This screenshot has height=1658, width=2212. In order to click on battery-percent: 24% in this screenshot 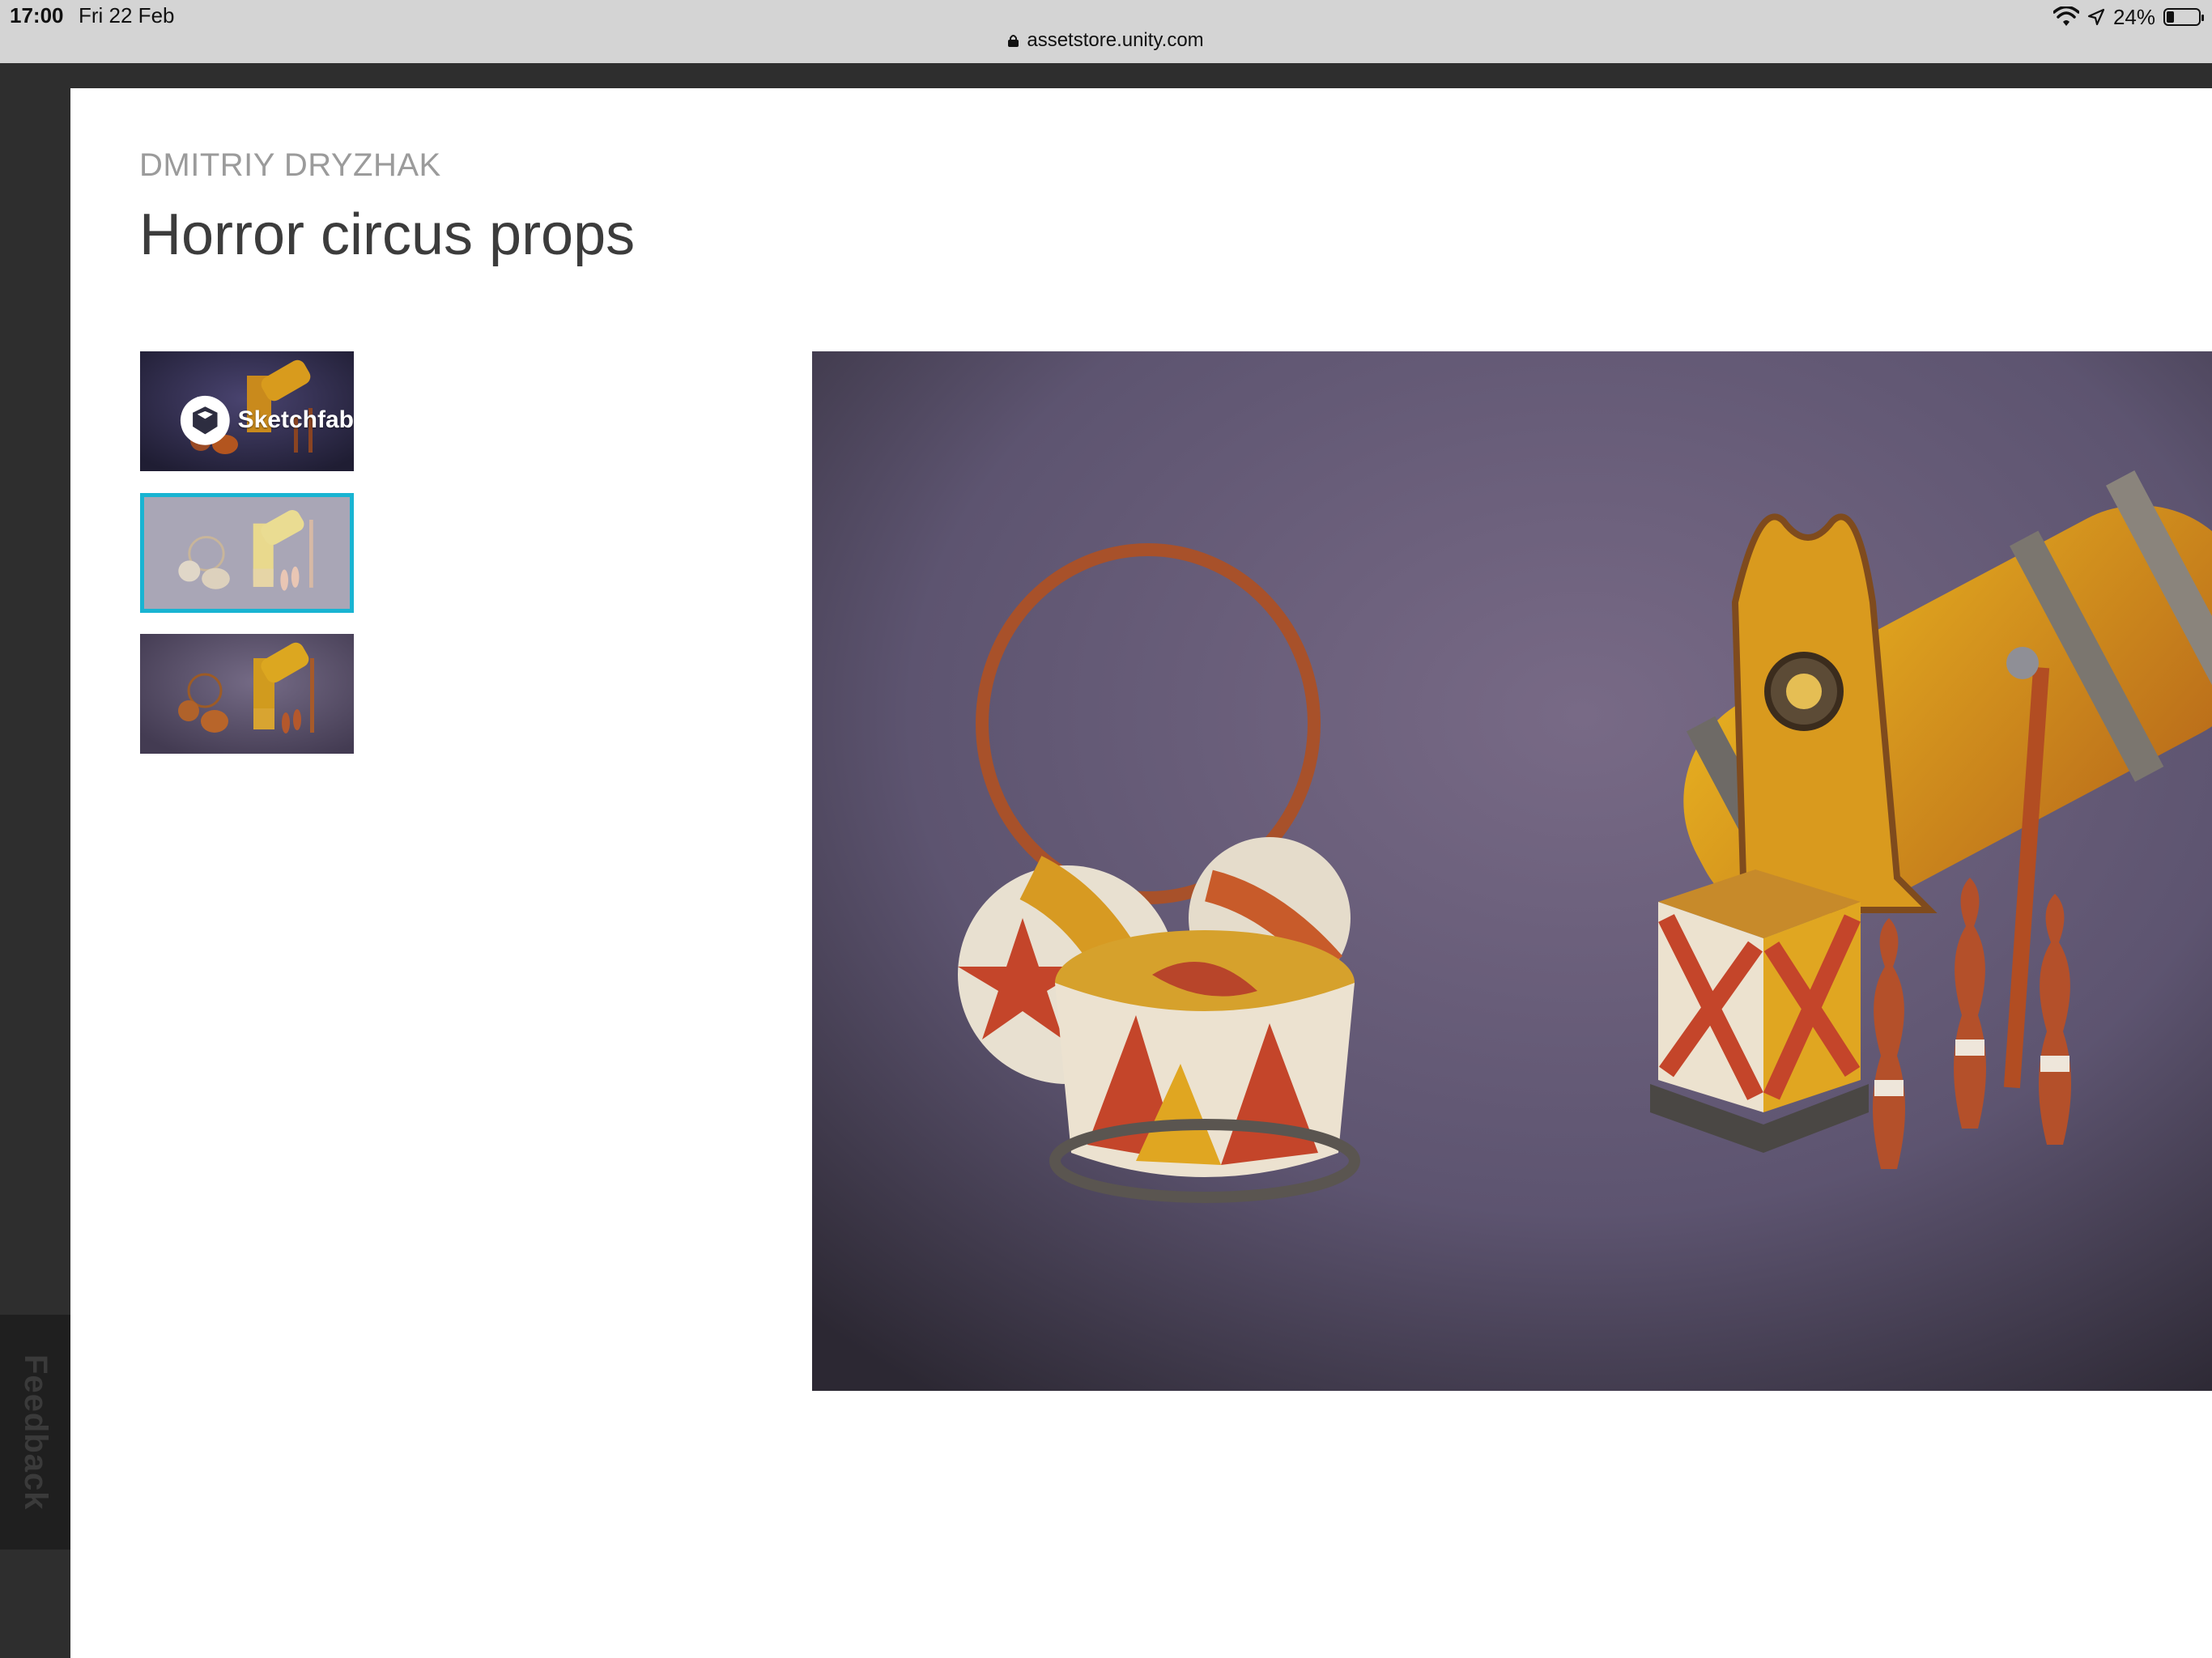, I will do `click(2133, 16)`.